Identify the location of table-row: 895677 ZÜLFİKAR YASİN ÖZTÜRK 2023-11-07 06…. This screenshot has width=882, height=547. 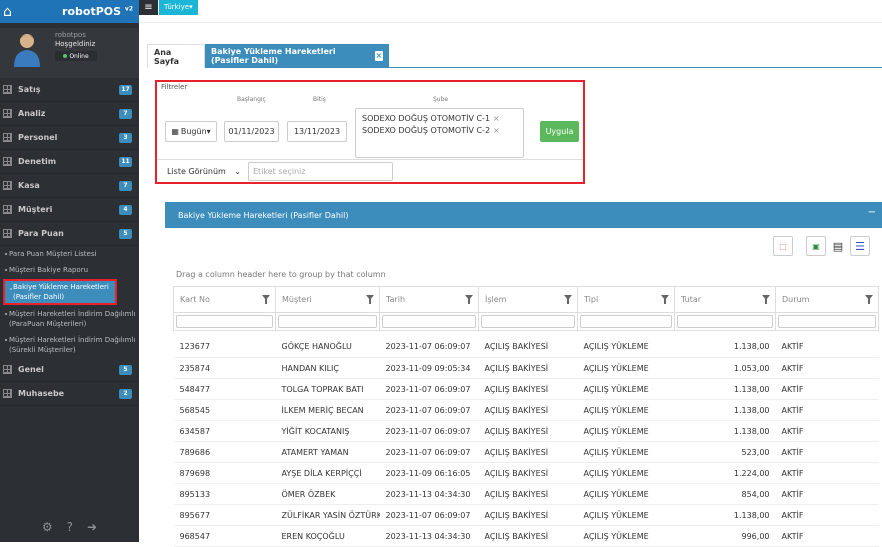
(526, 515).